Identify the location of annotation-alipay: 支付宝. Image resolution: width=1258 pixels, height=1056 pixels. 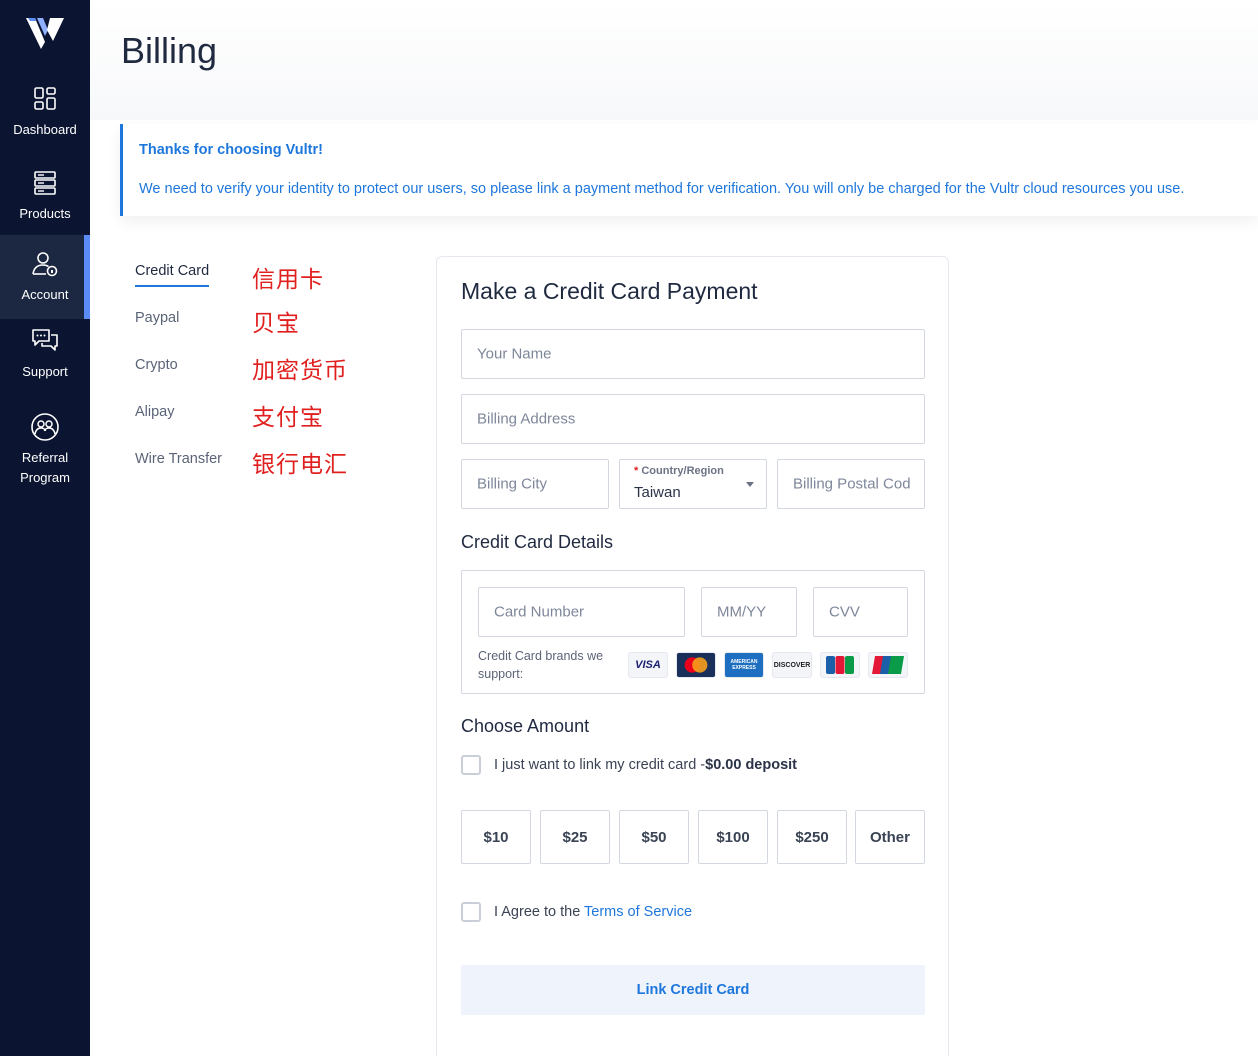
(288, 418).